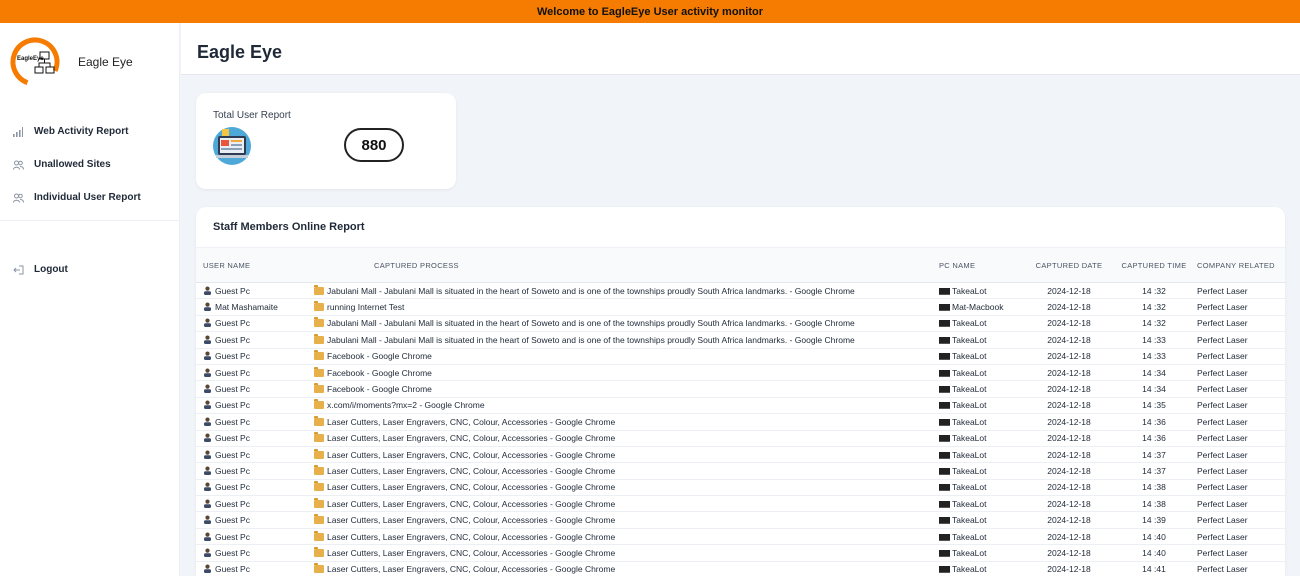 Image resolution: width=1300 pixels, height=576 pixels. What do you see at coordinates (40, 269) in the screenshot?
I see `logout-button: Logout` at bounding box center [40, 269].